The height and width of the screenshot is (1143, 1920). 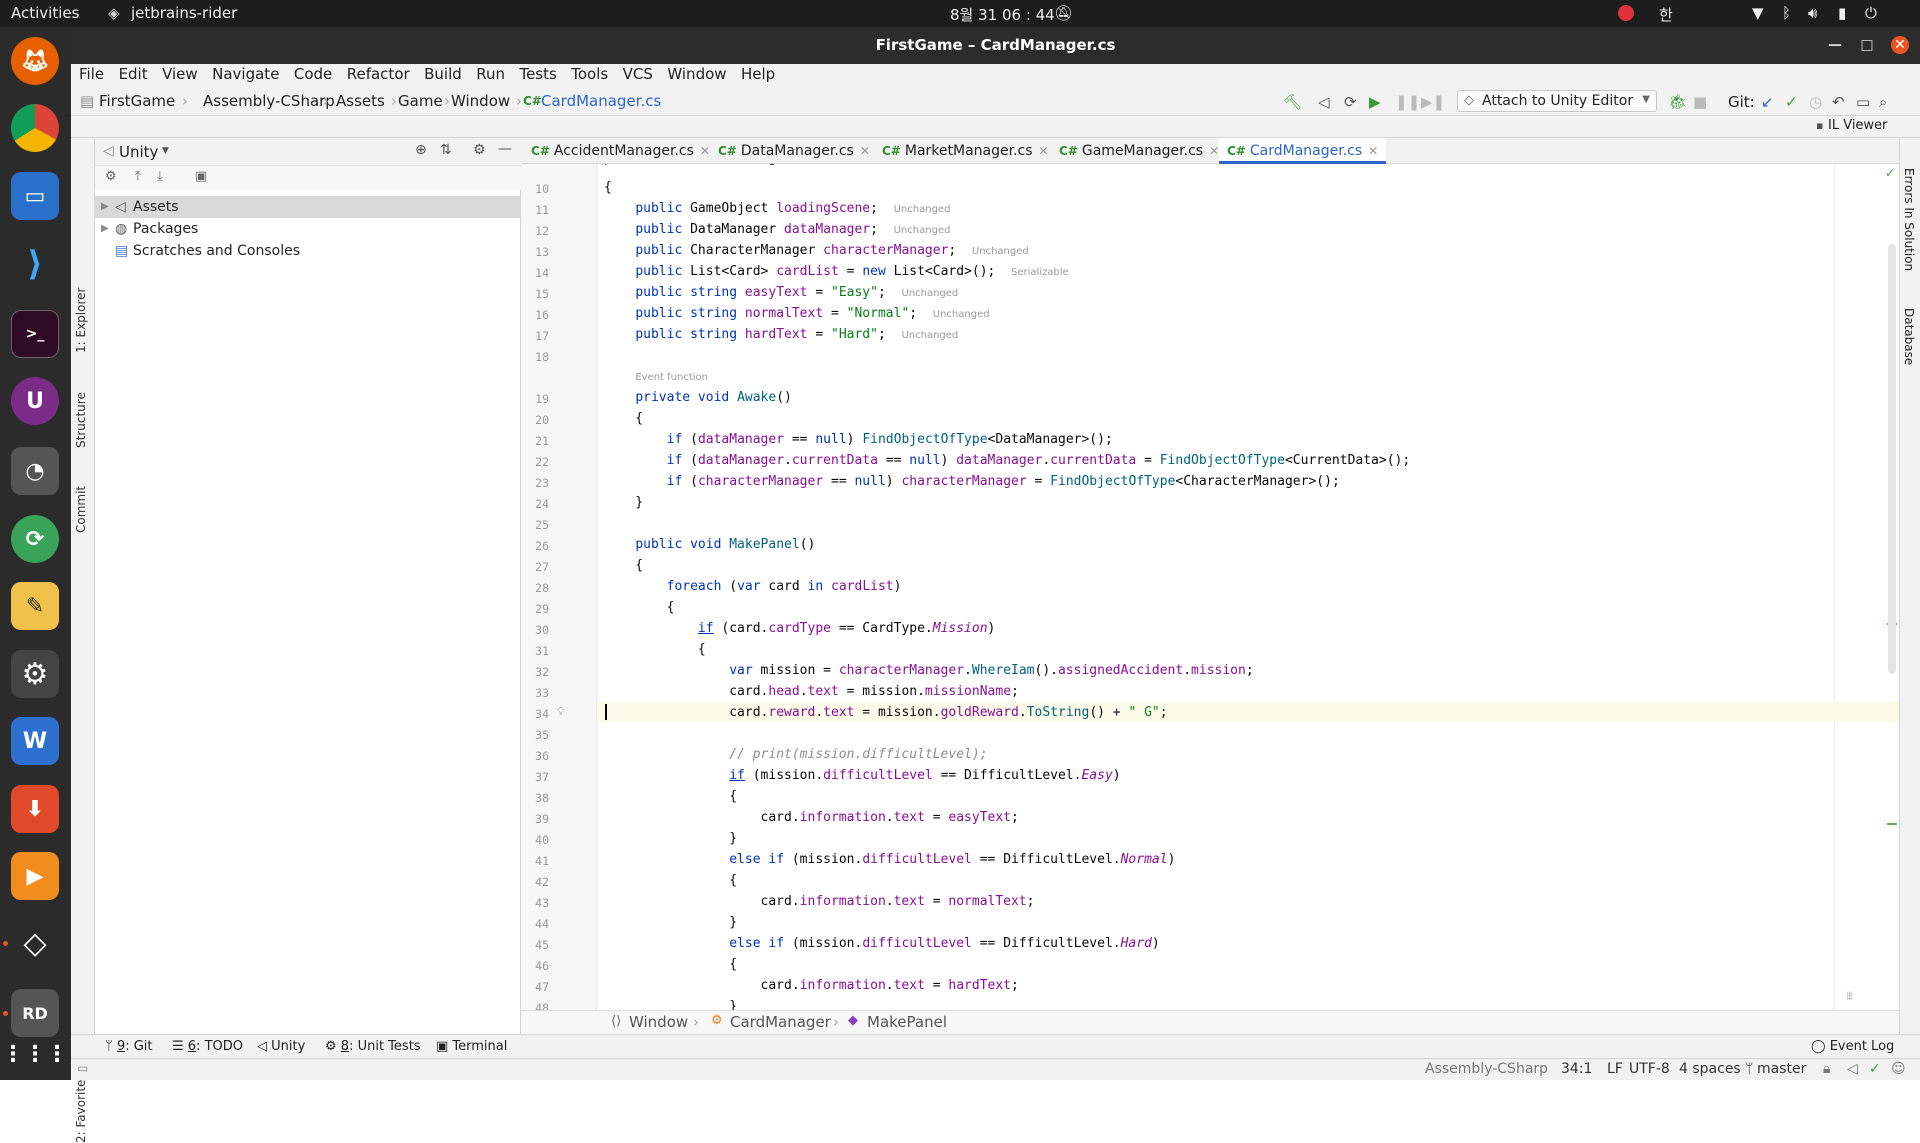 What do you see at coordinates (35, 809) in the screenshot?
I see `video-editor-icon: ⬇` at bounding box center [35, 809].